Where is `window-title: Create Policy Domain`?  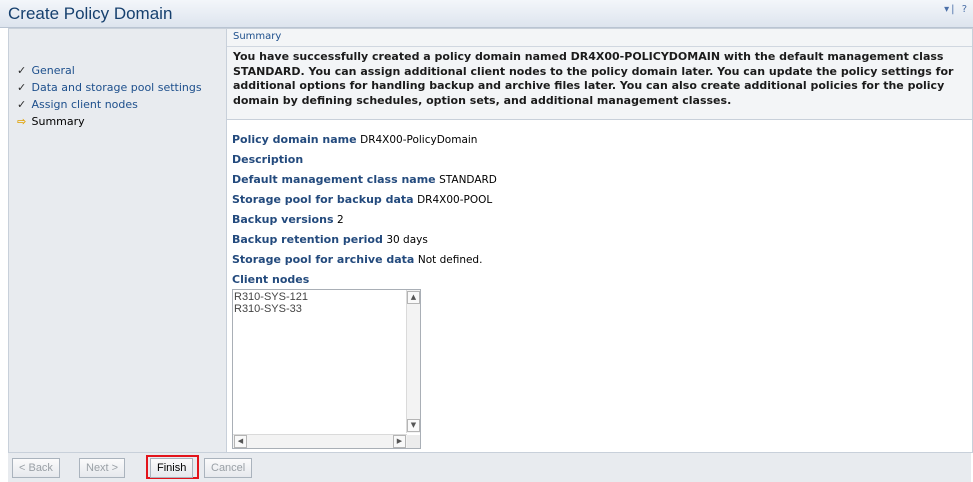
window-title: Create Policy Domain is located at coordinates (90, 13).